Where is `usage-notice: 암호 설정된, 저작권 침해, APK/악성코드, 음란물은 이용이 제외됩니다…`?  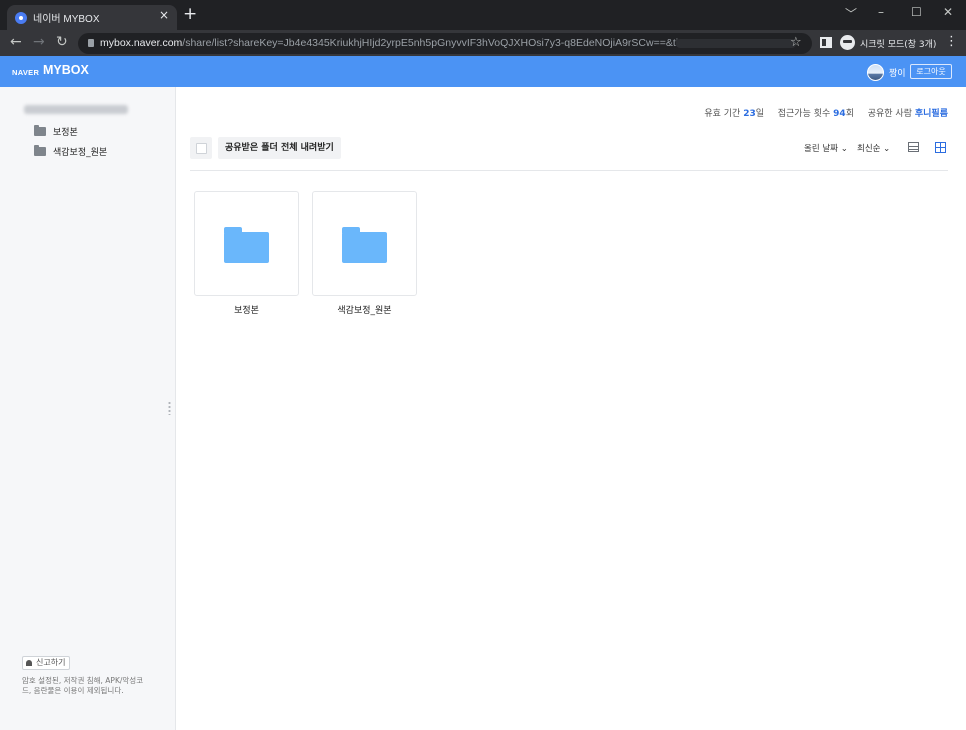 usage-notice: 암호 설정된, 저작권 침해, APK/악성코드, 음란물은 이용이 제외됩니다… is located at coordinates (83, 685).